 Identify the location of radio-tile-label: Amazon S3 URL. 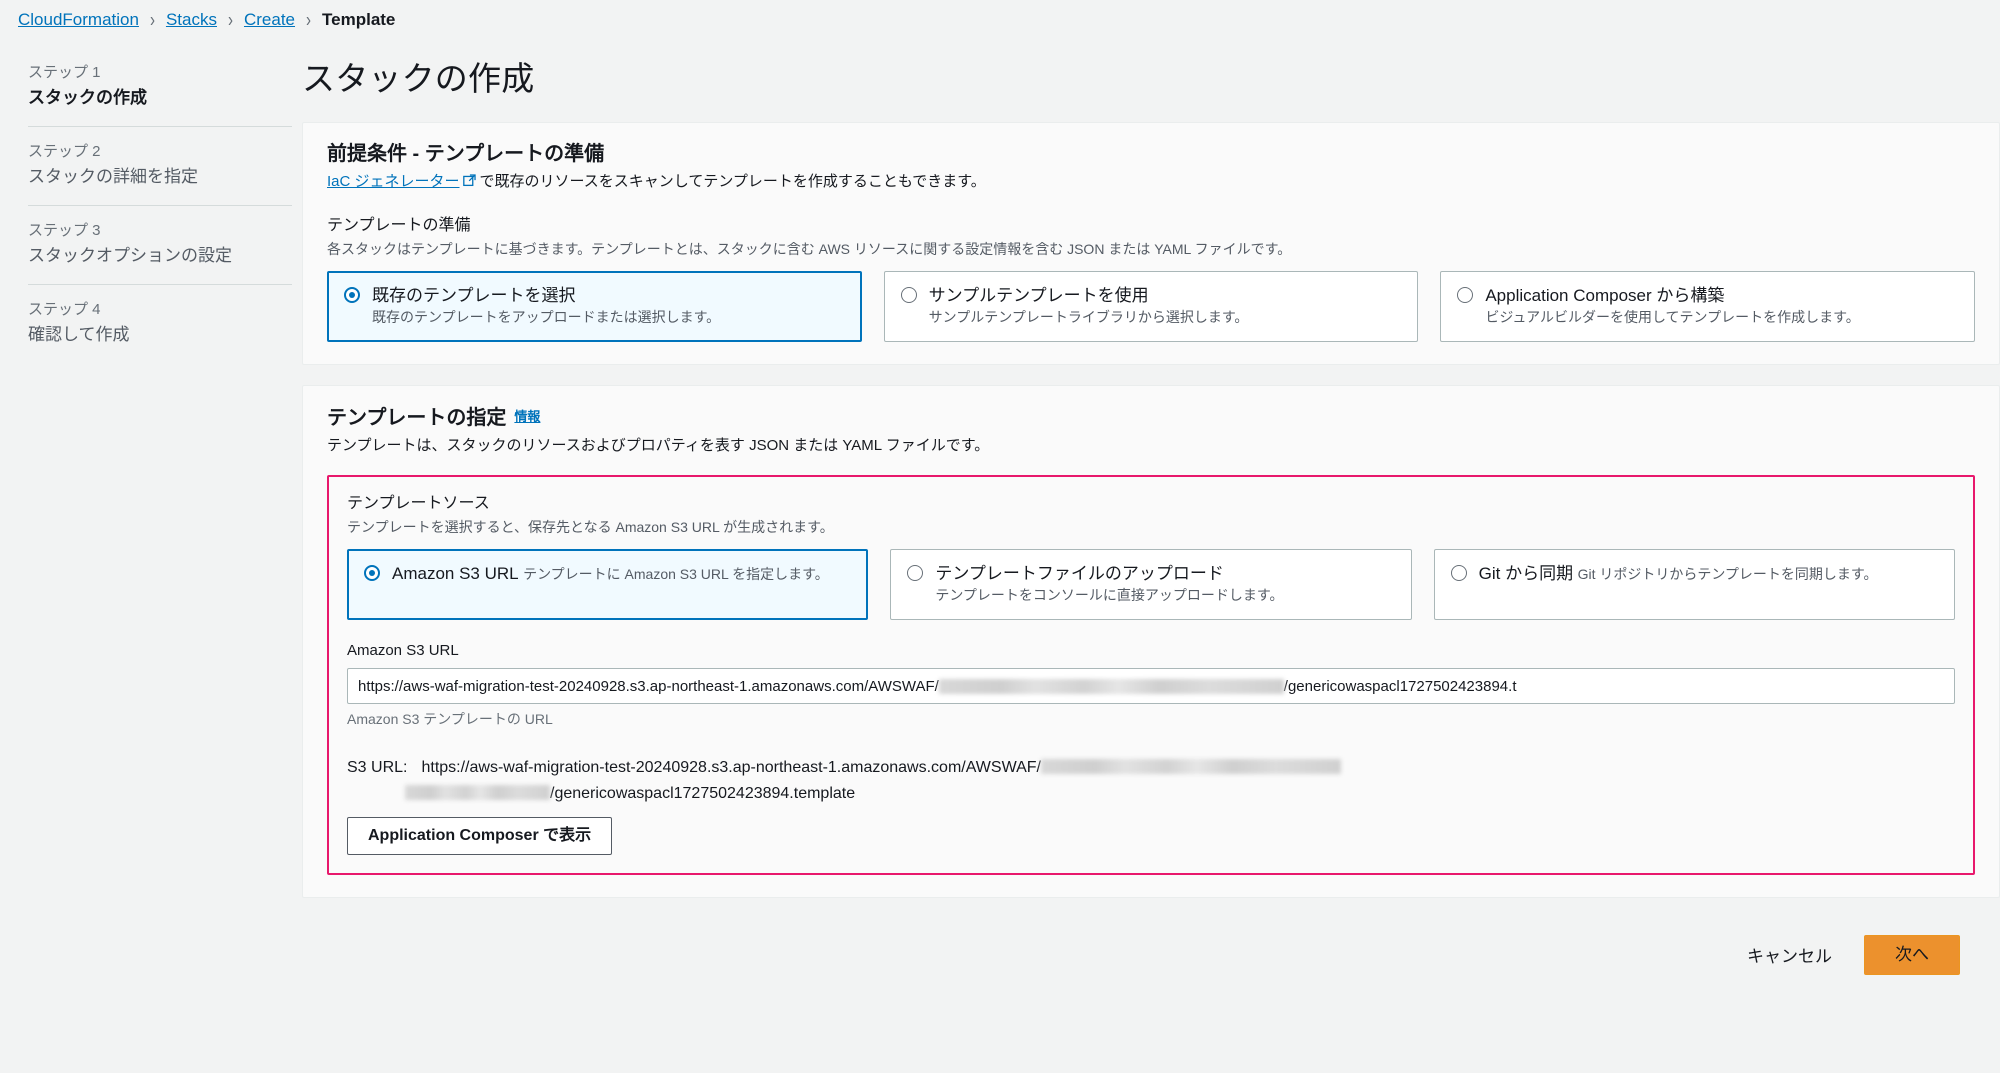
(455, 573).